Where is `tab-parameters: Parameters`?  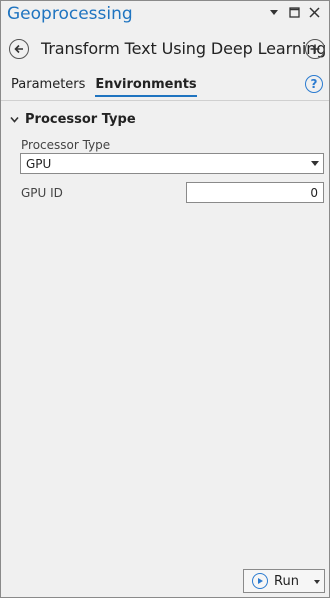 tab-parameters: Parameters is located at coordinates (48, 87).